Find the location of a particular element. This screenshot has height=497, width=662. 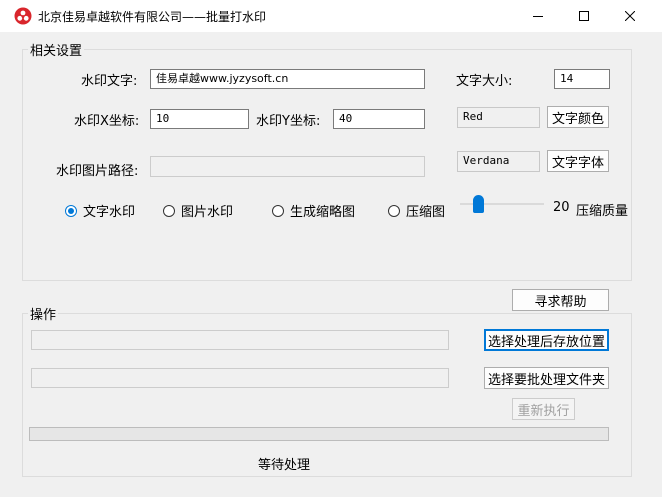

rerun-button: 重新执行 is located at coordinates (543, 409).